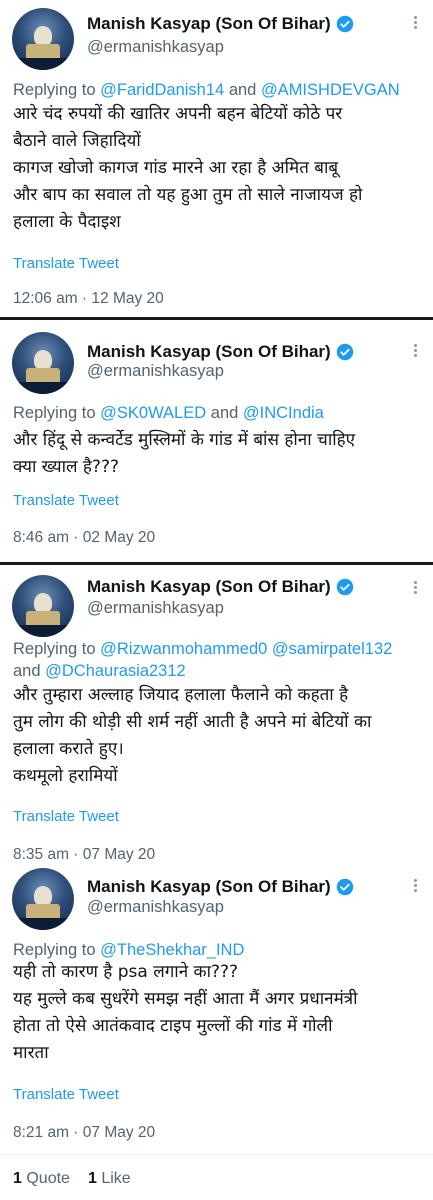 This screenshot has width=433, height=1200. I want to click on tweet-timestamp: 8:46 am · 02 May 20, so click(84, 538).